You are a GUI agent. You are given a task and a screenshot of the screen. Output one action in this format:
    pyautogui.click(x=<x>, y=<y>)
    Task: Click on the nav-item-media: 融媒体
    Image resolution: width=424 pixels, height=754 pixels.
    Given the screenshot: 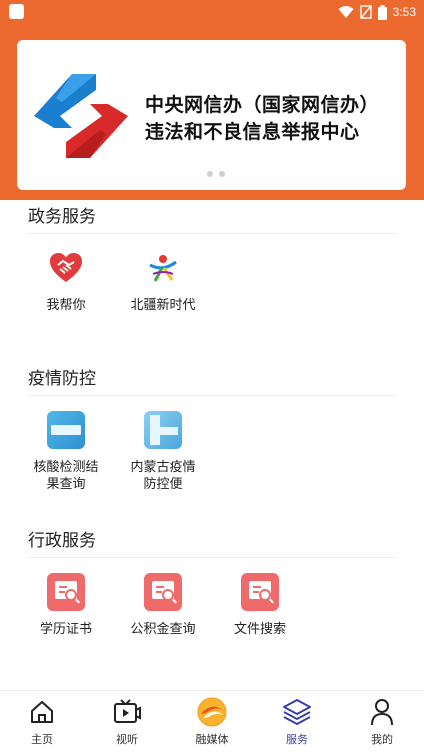 What is the action you would take?
    pyautogui.click(x=212, y=722)
    